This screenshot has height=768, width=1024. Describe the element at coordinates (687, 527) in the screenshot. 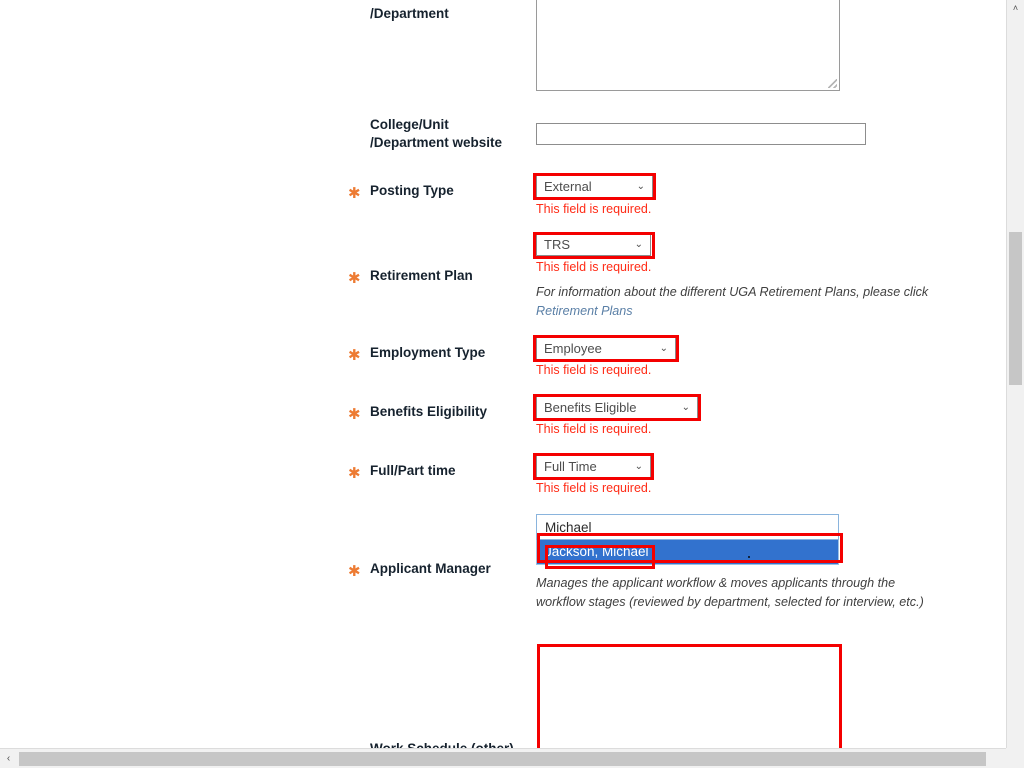

I see `applicant-manager-input` at that location.